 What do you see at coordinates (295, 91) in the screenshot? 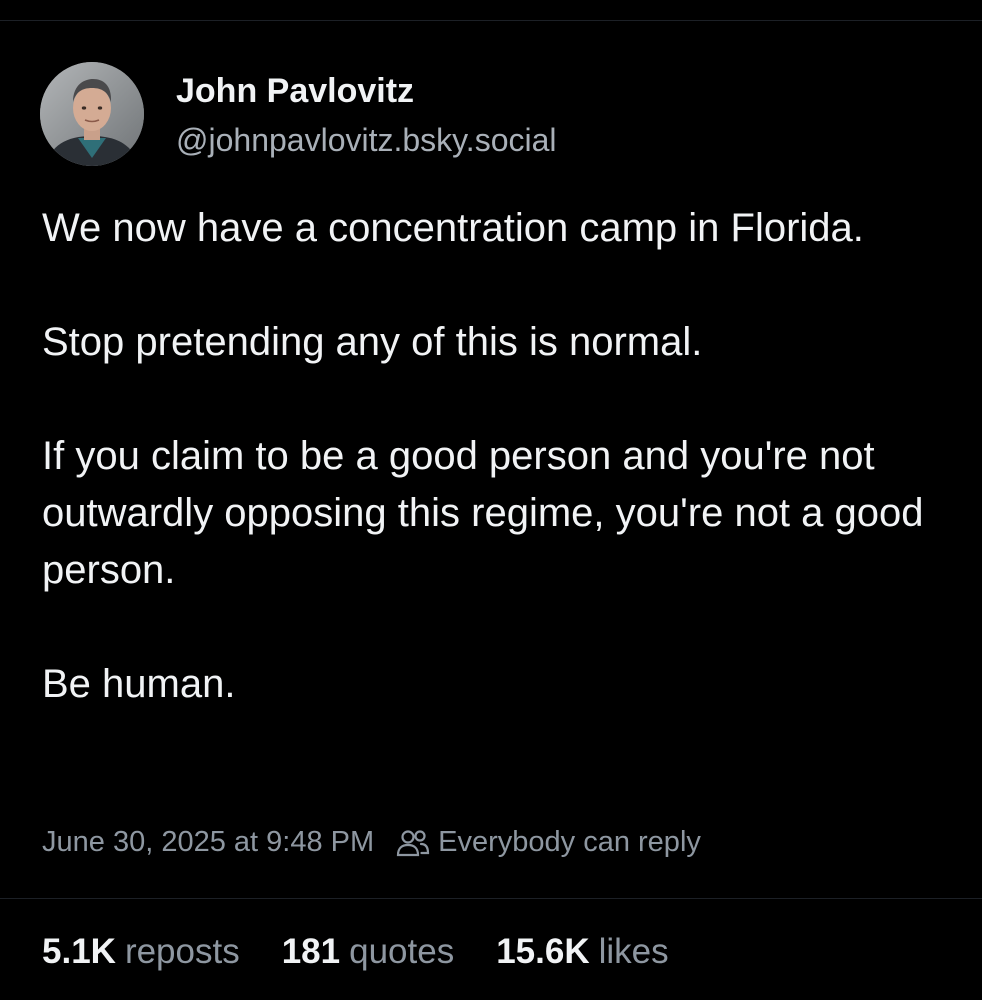
I see `author-display-name: John Pavlovitz` at bounding box center [295, 91].